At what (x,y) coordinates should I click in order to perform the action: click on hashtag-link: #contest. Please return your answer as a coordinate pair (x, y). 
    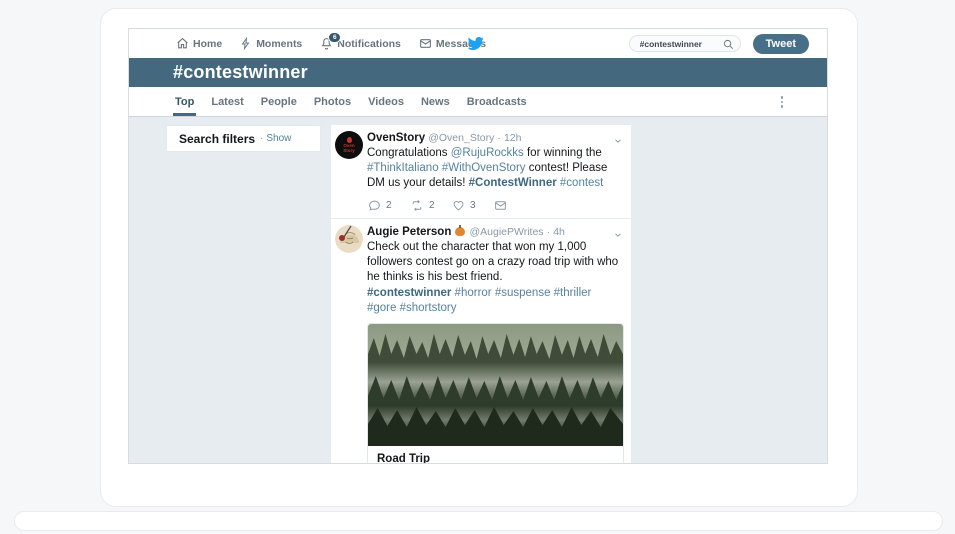
    Looking at the image, I should click on (581, 183).